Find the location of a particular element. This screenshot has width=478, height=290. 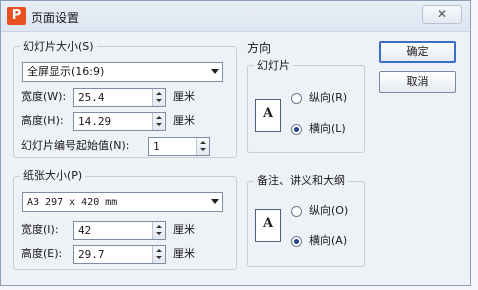

title-bar: P 页面设置 ✕ is located at coordinates (235, 16).